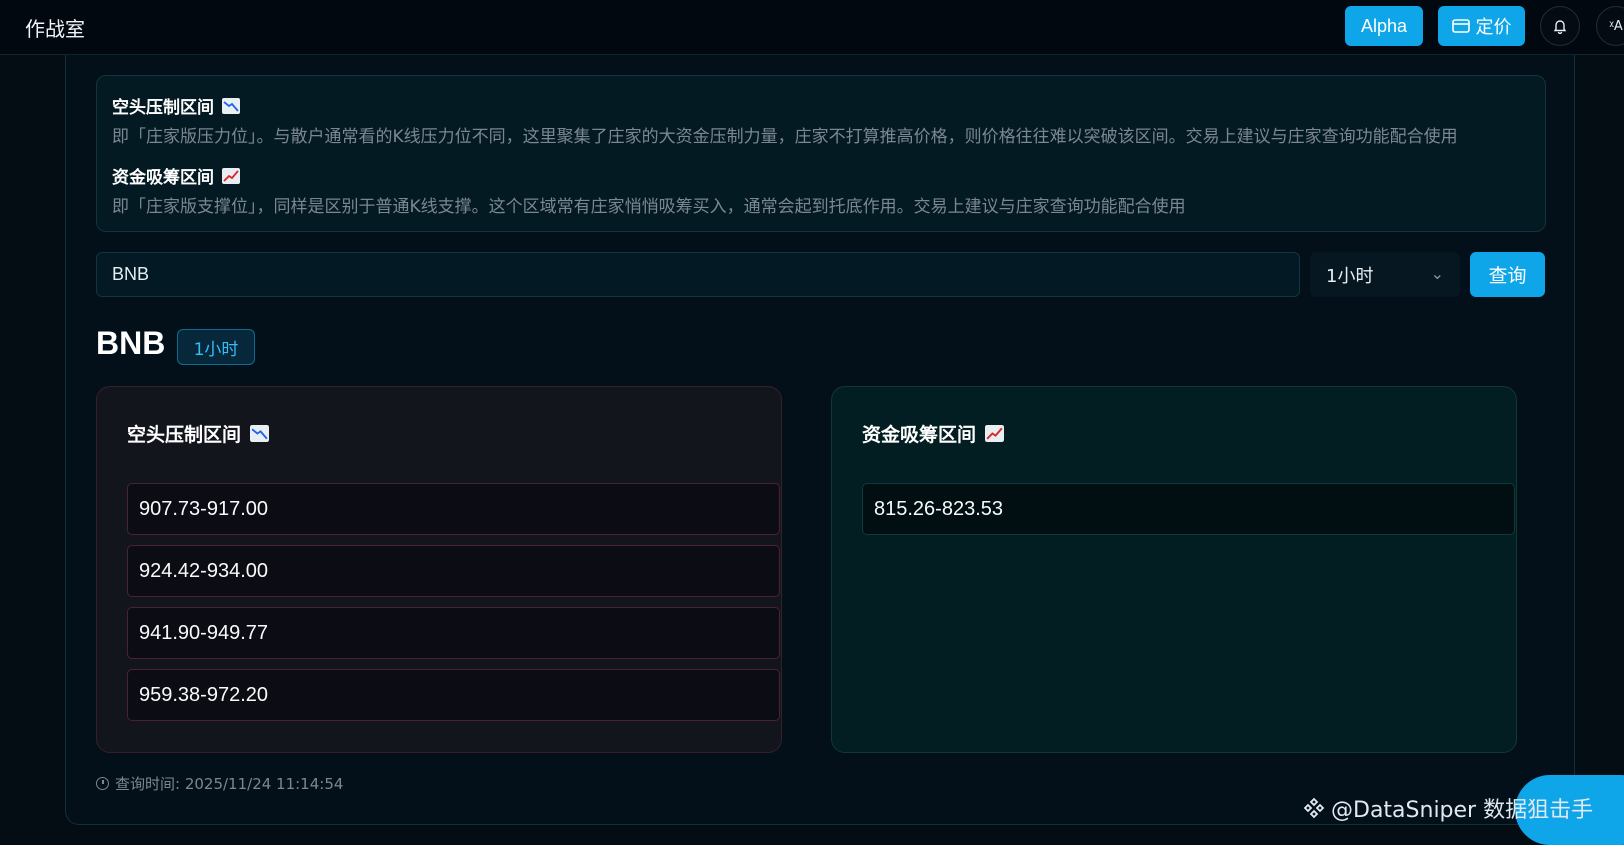  What do you see at coordinates (1385, 274) in the screenshot?
I see `timeframe-select: 1小时 ⌄` at bounding box center [1385, 274].